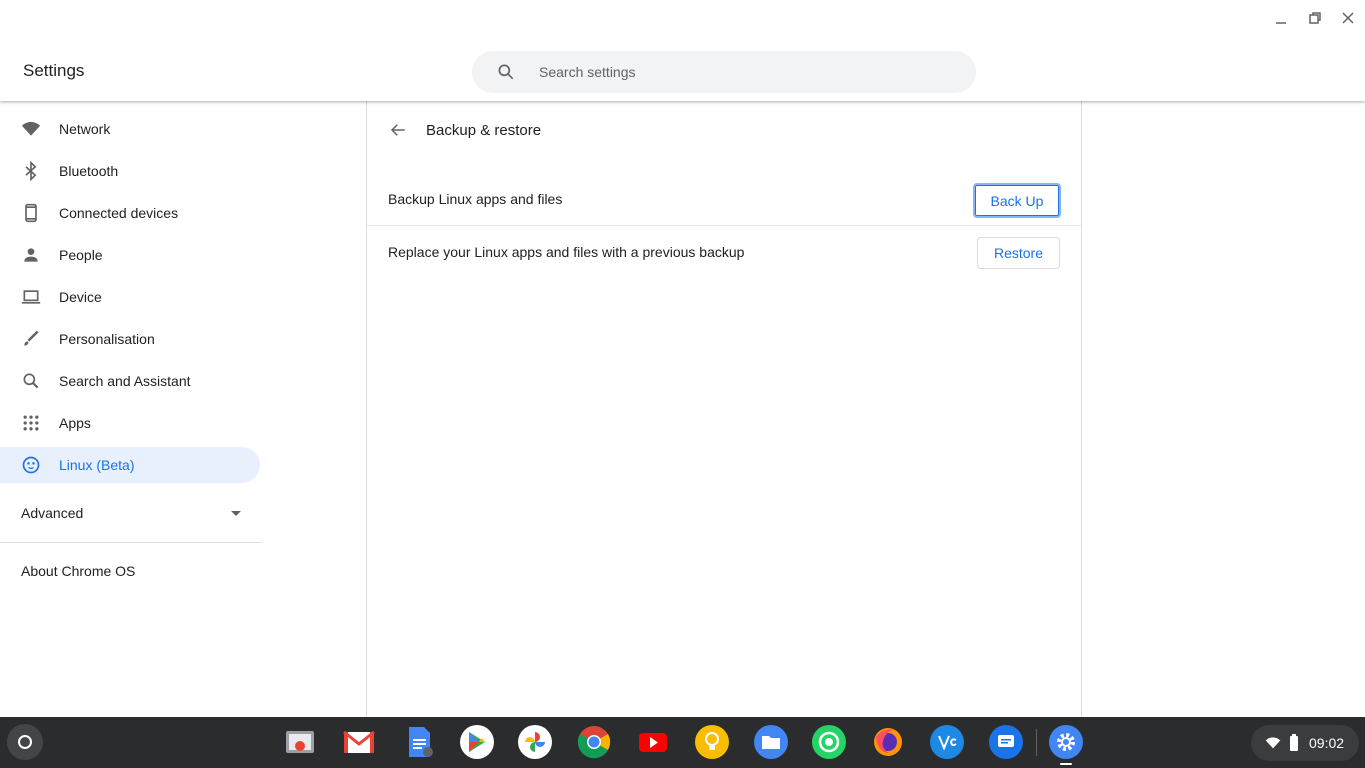 This screenshot has height=768, width=1365. Describe the element at coordinates (1066, 764) in the screenshot. I see `active-app-indicator` at that location.